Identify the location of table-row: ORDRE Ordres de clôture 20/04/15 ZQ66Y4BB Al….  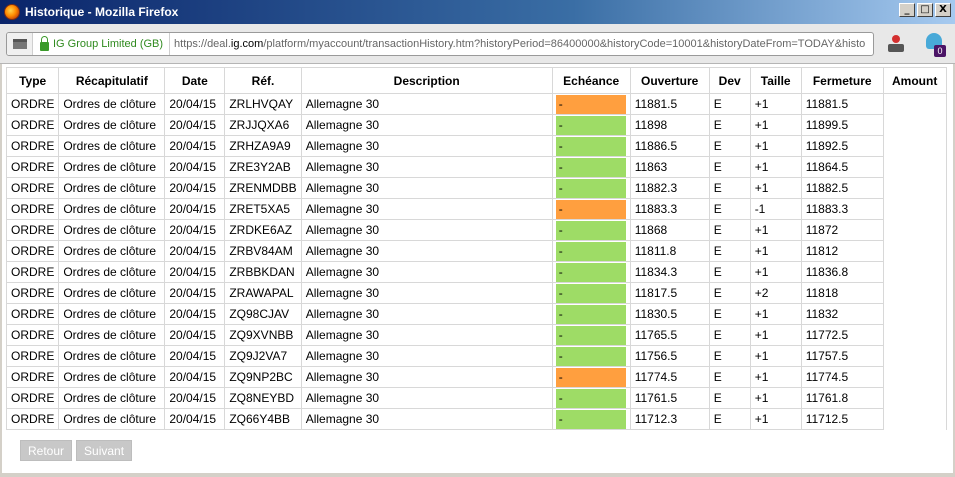
(476, 419).